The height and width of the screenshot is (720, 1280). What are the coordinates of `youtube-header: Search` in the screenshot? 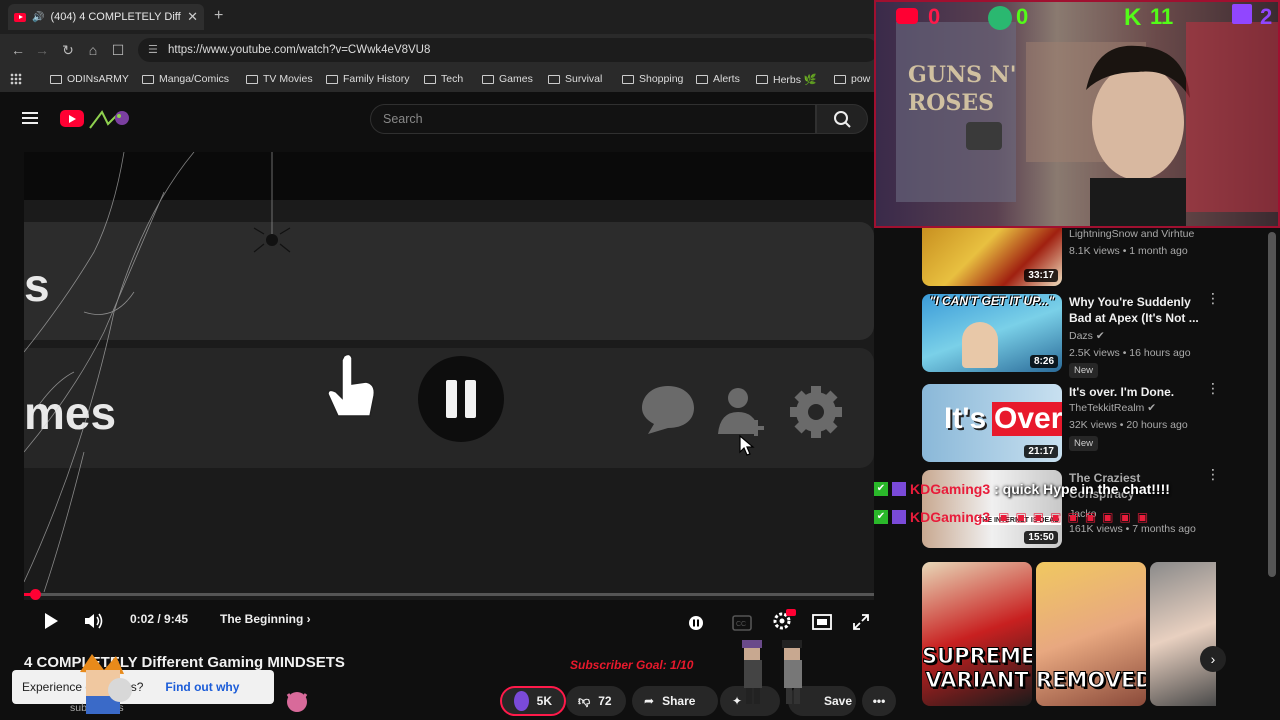 It's located at (440, 119).